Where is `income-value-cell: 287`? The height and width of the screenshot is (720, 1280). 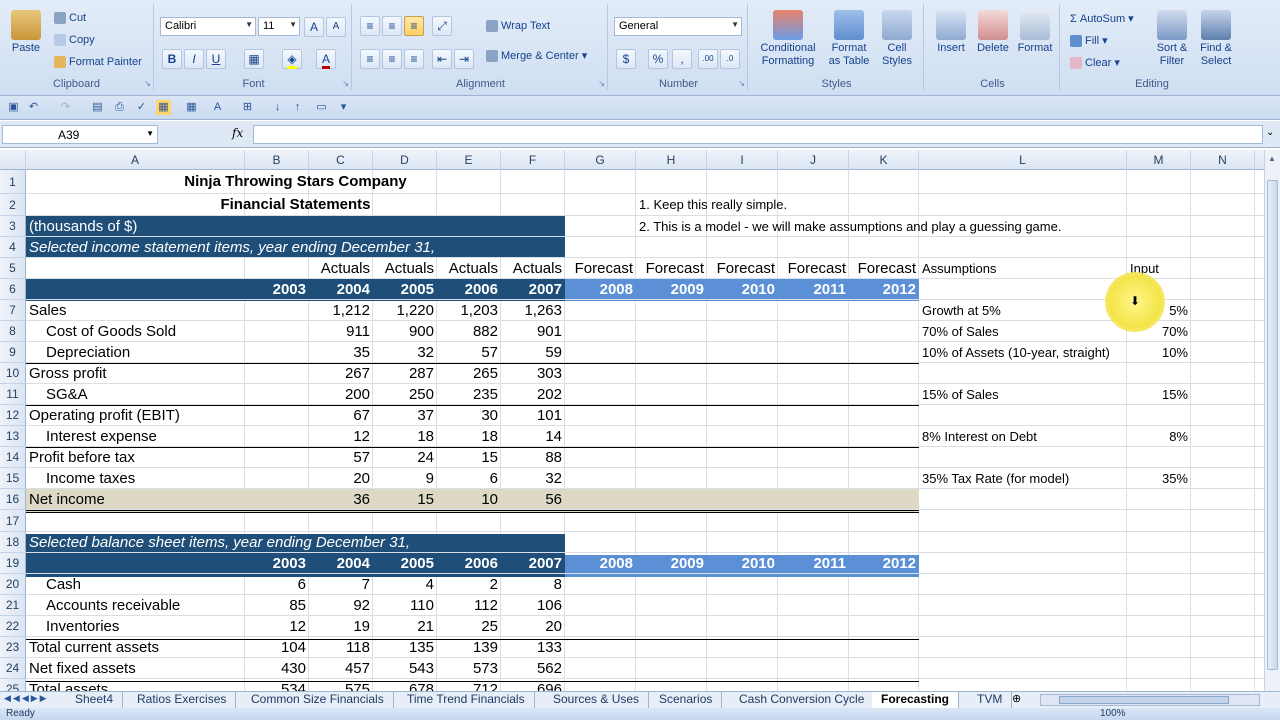 income-value-cell: 287 is located at coordinates (405, 373).